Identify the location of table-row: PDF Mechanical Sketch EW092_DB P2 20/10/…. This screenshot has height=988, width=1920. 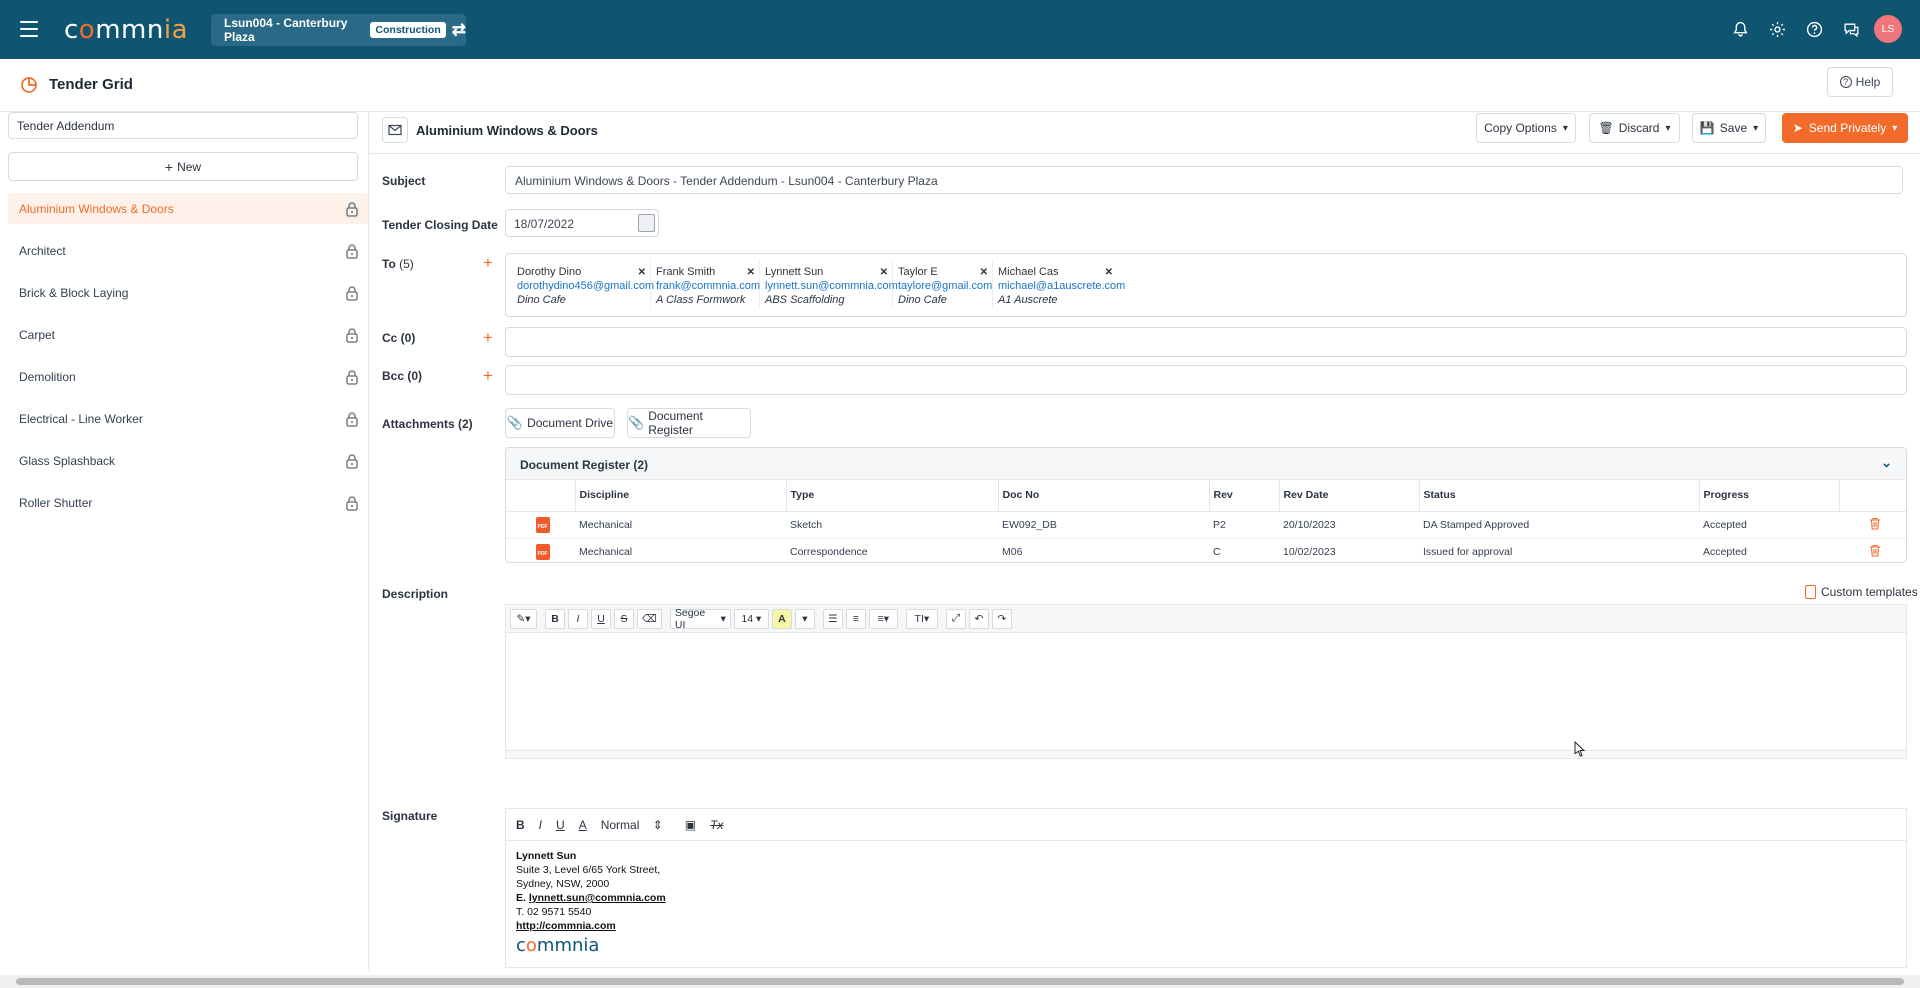
(1206, 525).